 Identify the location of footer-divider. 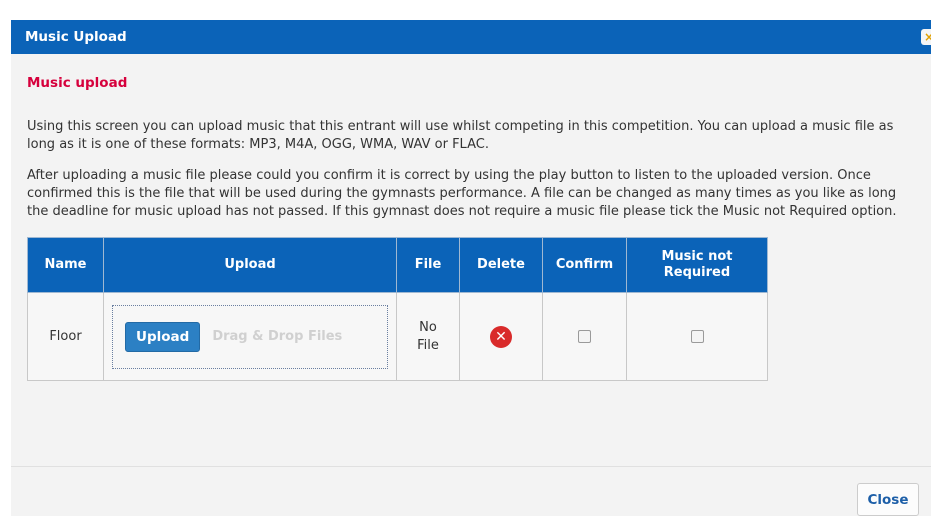
(471, 466).